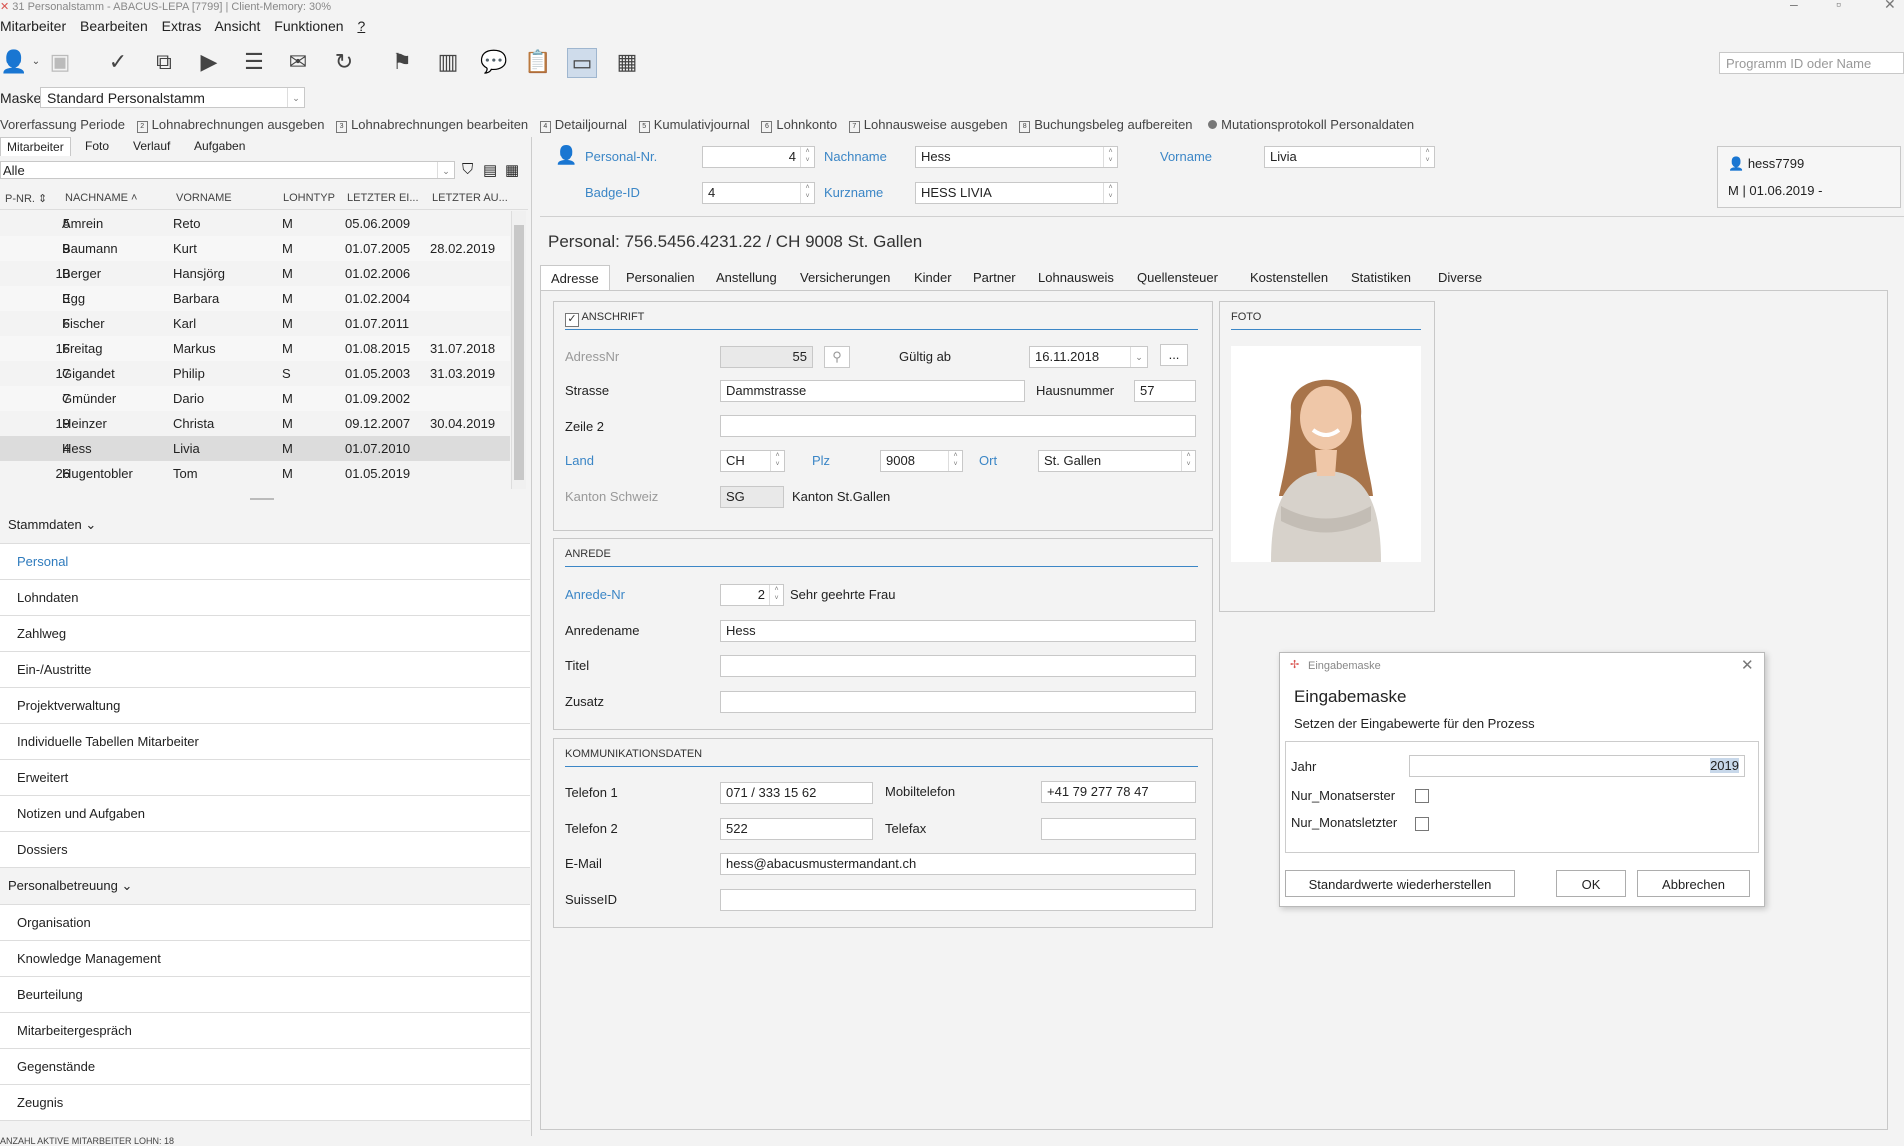  What do you see at coordinates (1577, 766) in the screenshot?
I see `jahr-field: 2019` at bounding box center [1577, 766].